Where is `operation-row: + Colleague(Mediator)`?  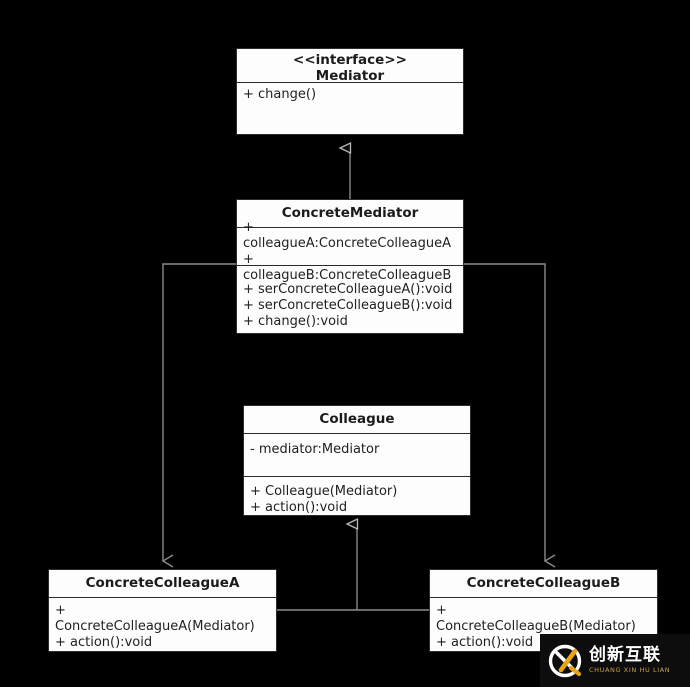
operation-row: + Colleague(Mediator) is located at coordinates (324, 491).